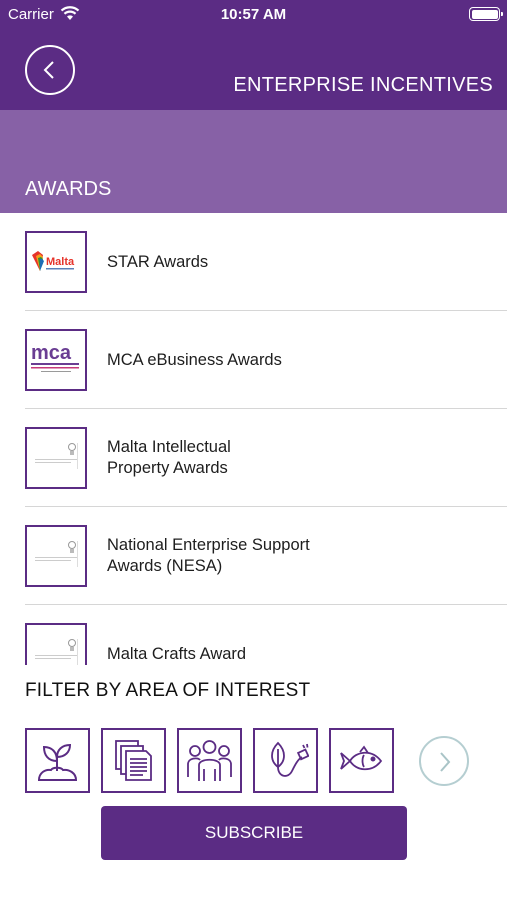 The width and height of the screenshot is (507, 900). I want to click on filter-energy-button, so click(285, 760).